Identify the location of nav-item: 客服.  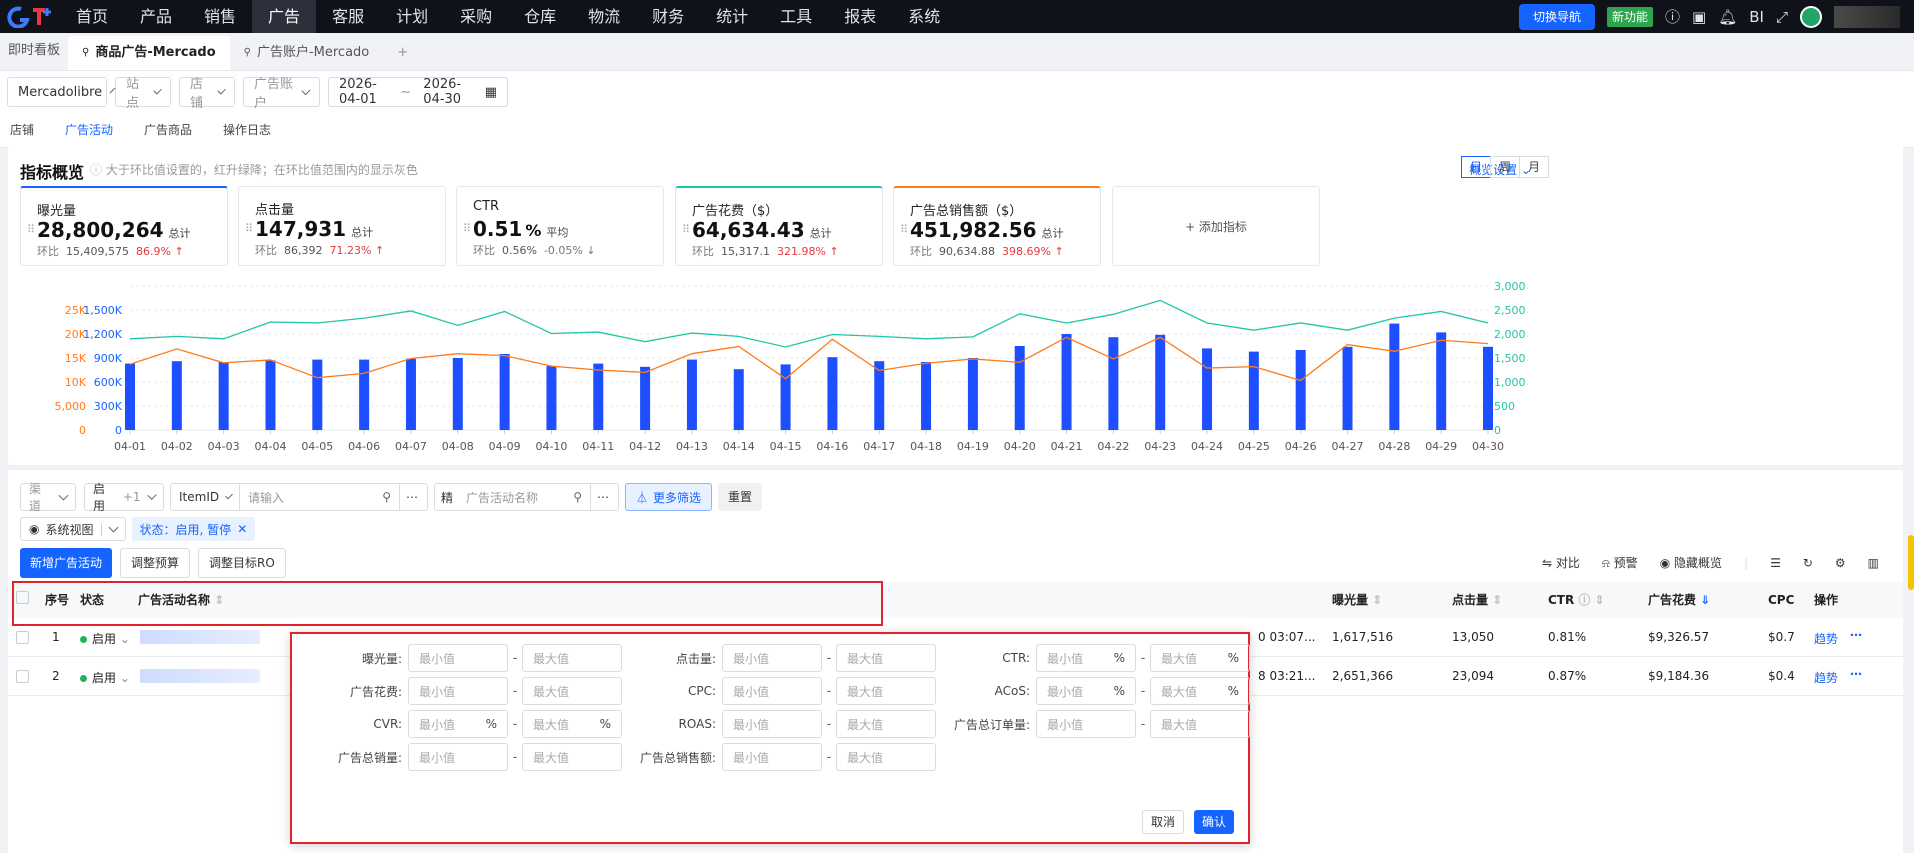
(348, 16).